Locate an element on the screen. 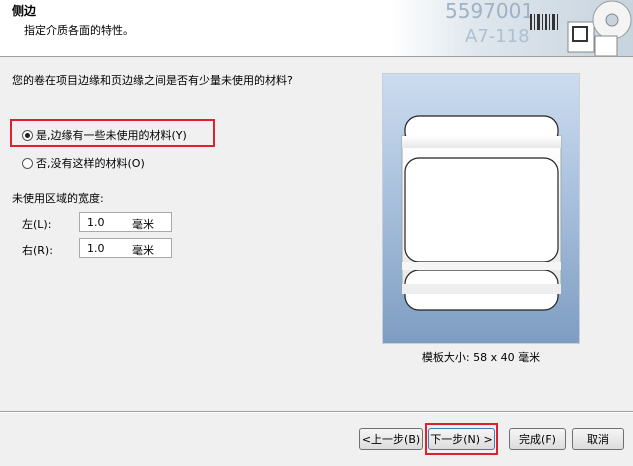  next-button: 下一步(N) > is located at coordinates (461, 439).